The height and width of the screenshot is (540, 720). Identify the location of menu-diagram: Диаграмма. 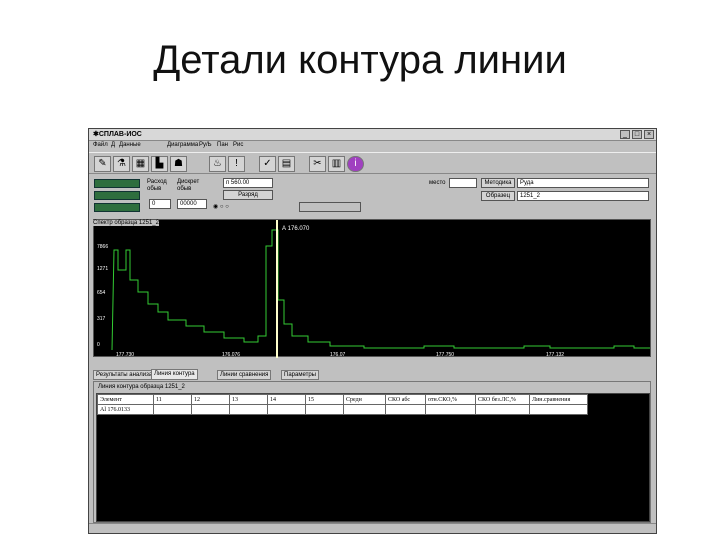
(182, 145).